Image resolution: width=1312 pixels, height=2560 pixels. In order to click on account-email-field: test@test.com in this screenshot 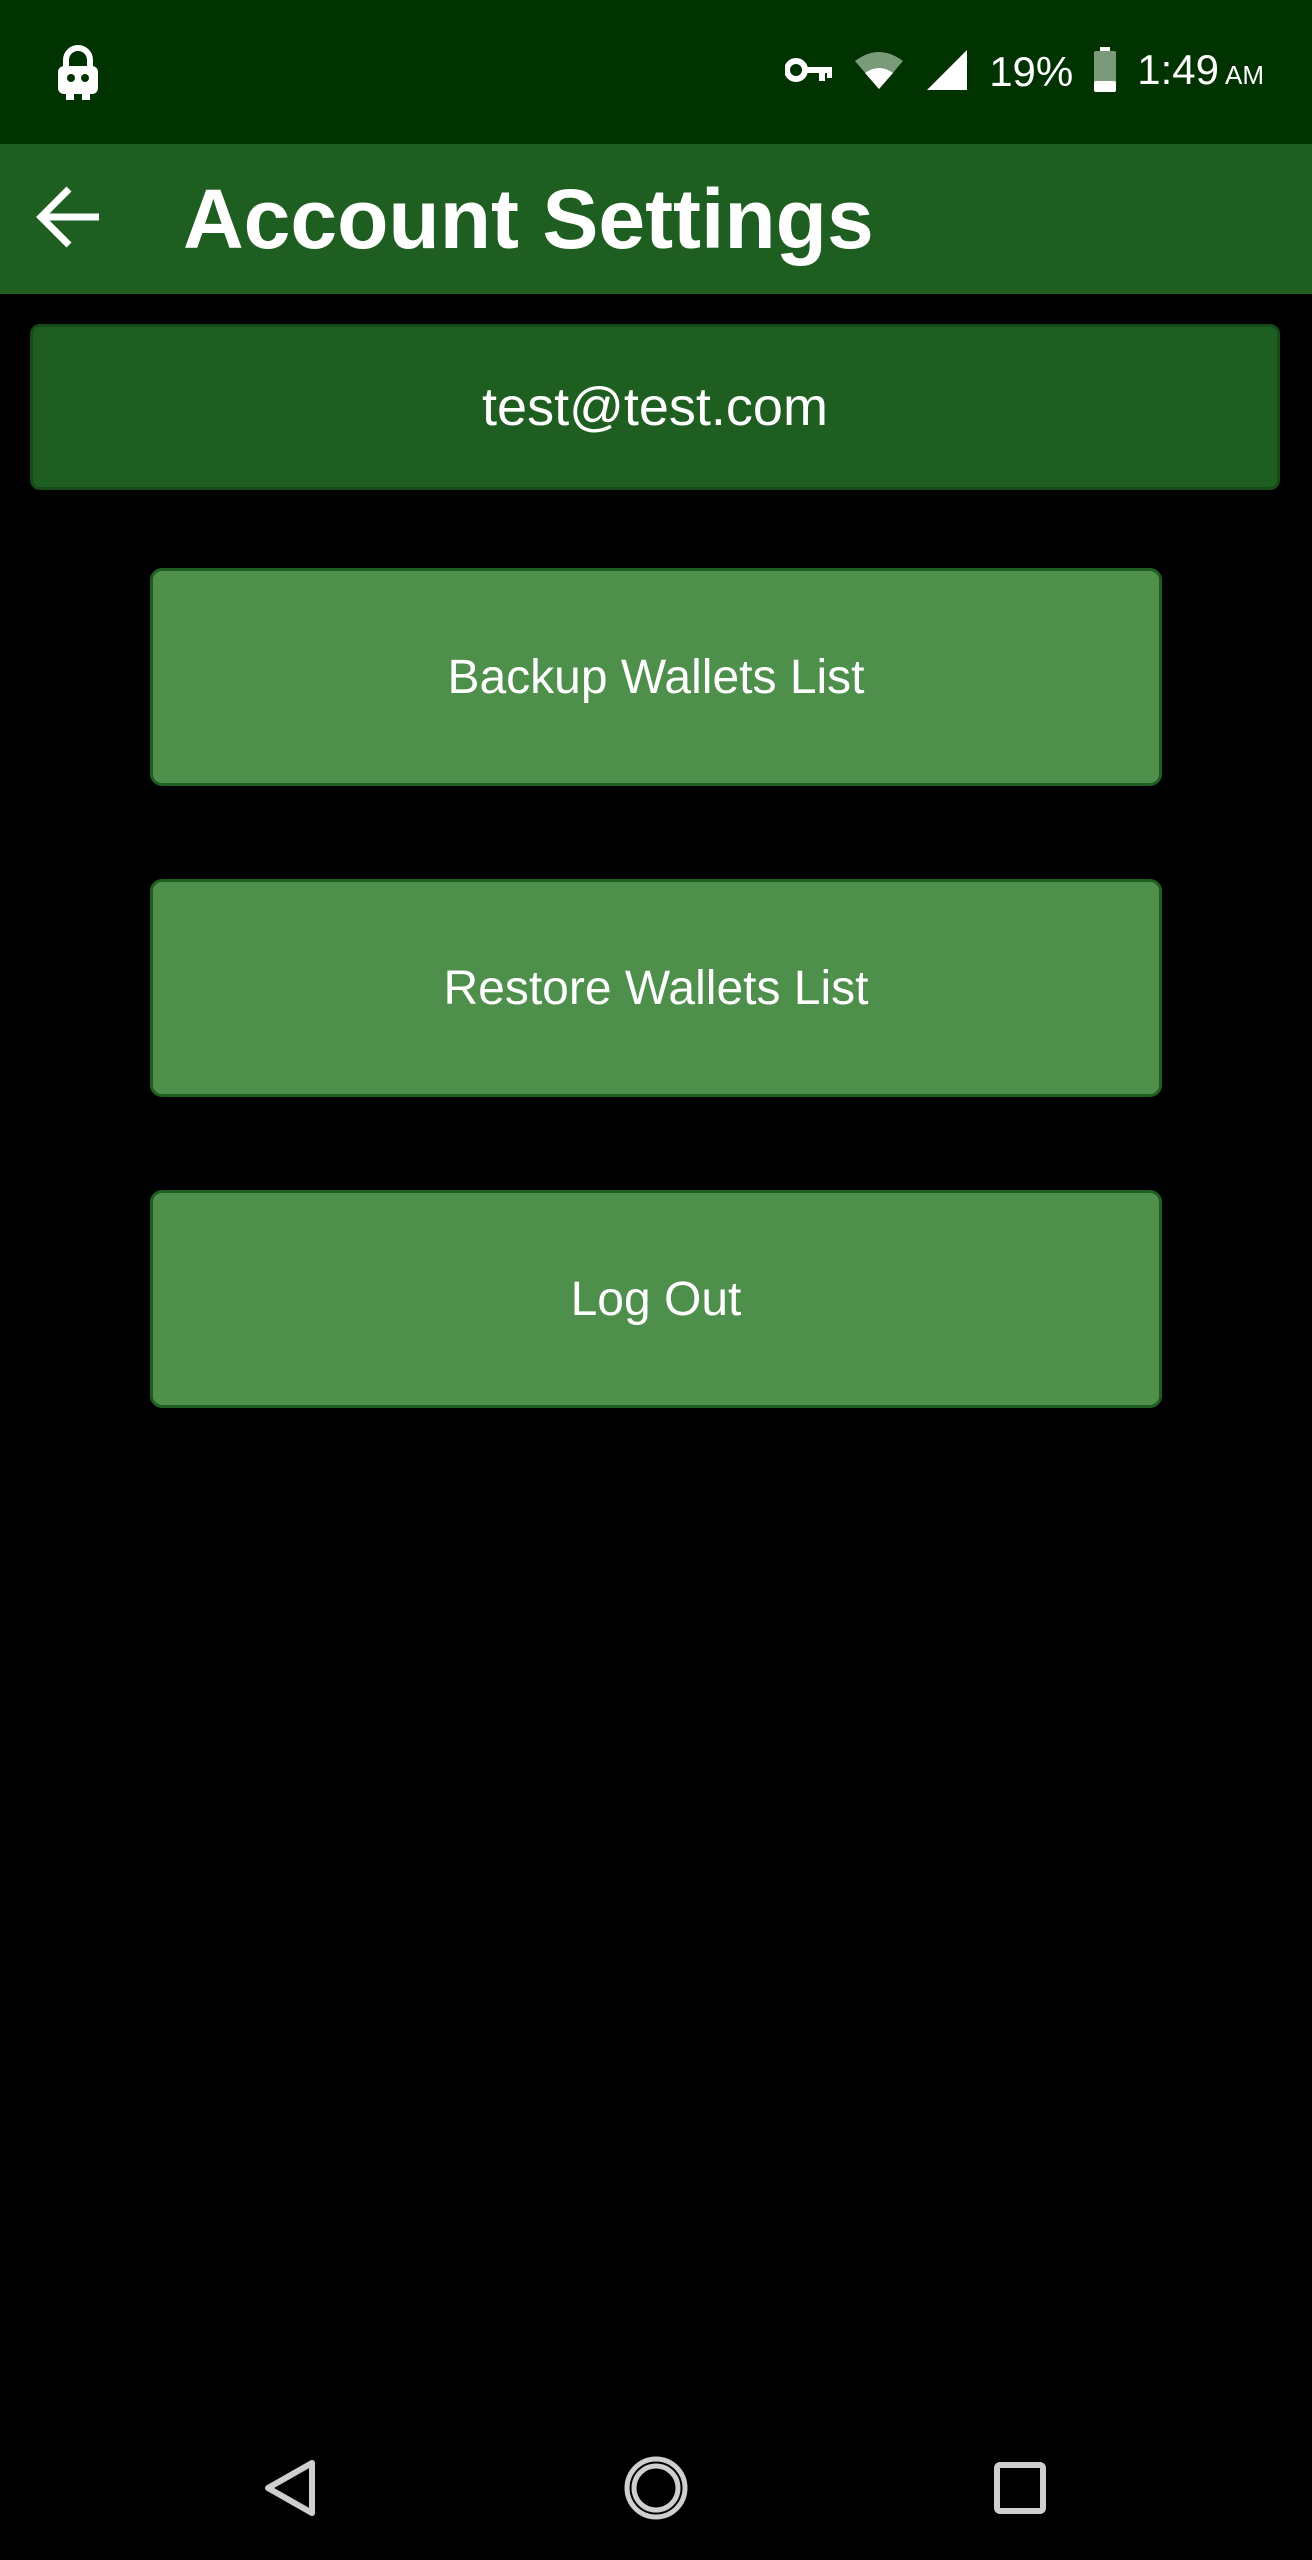, I will do `click(655, 407)`.